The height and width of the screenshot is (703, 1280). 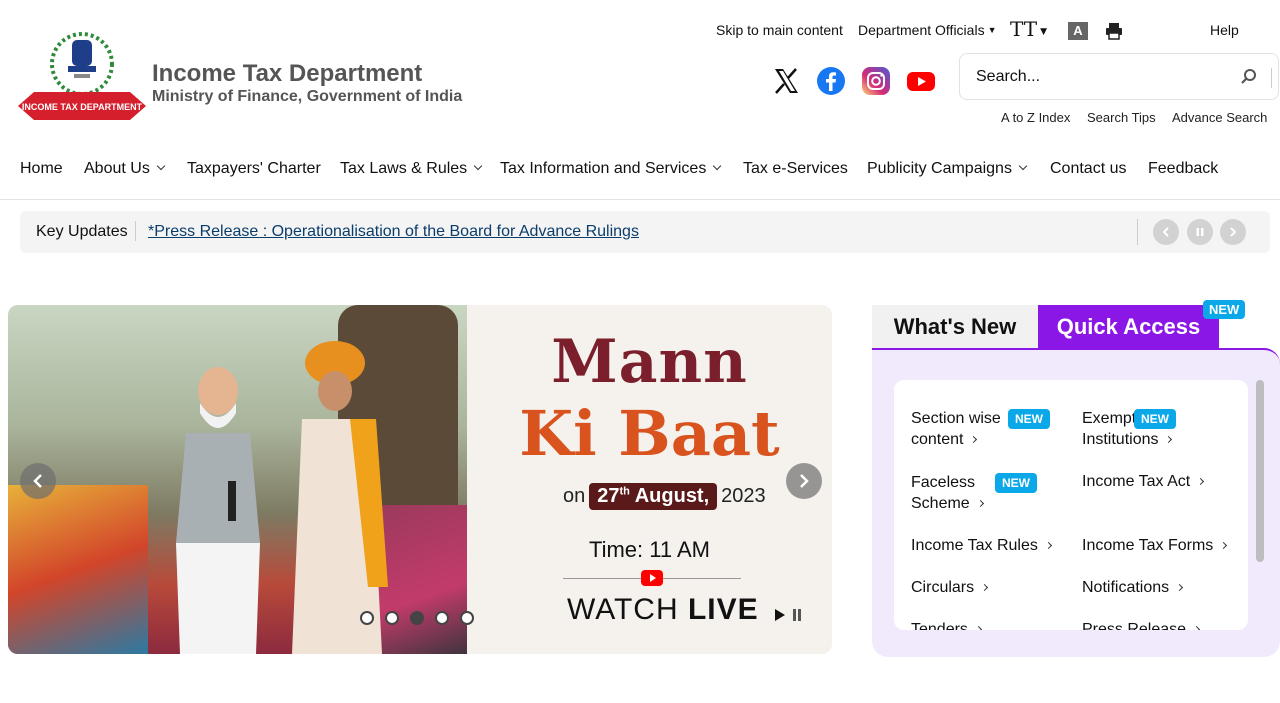 I want to click on date-pill: 27th August,, so click(x=653, y=496).